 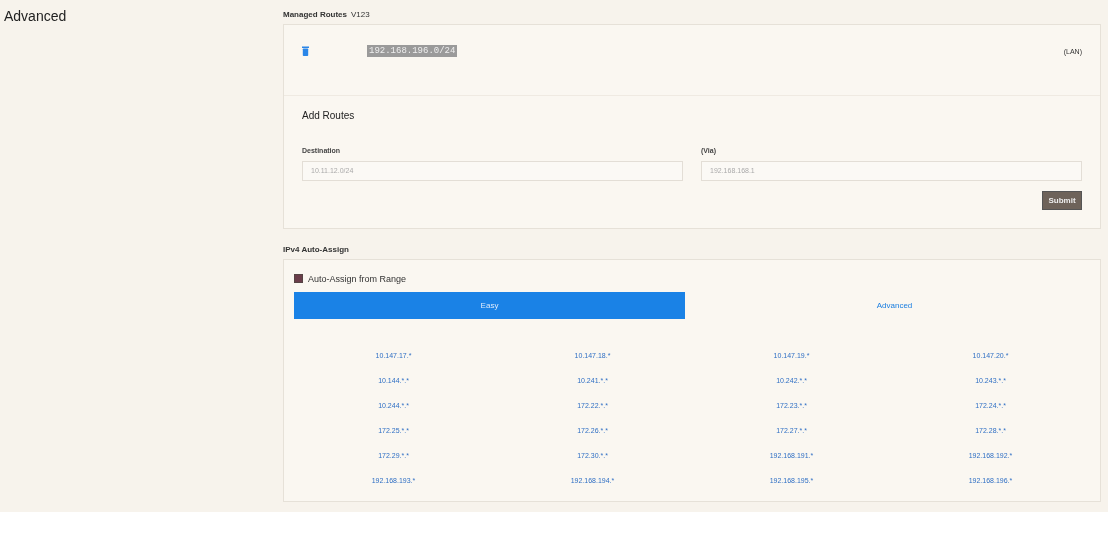 What do you see at coordinates (305, 51) in the screenshot?
I see `trash-icon` at bounding box center [305, 51].